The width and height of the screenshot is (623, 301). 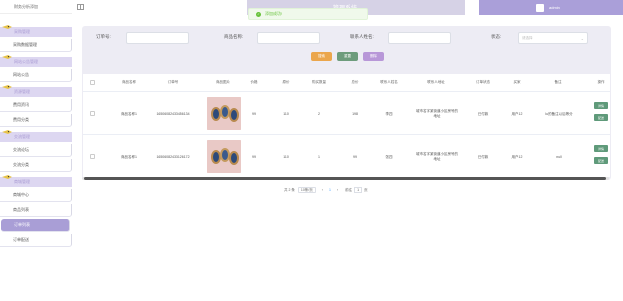 What do you see at coordinates (258, 14) in the screenshot?
I see `check-icon: ✓` at bounding box center [258, 14].